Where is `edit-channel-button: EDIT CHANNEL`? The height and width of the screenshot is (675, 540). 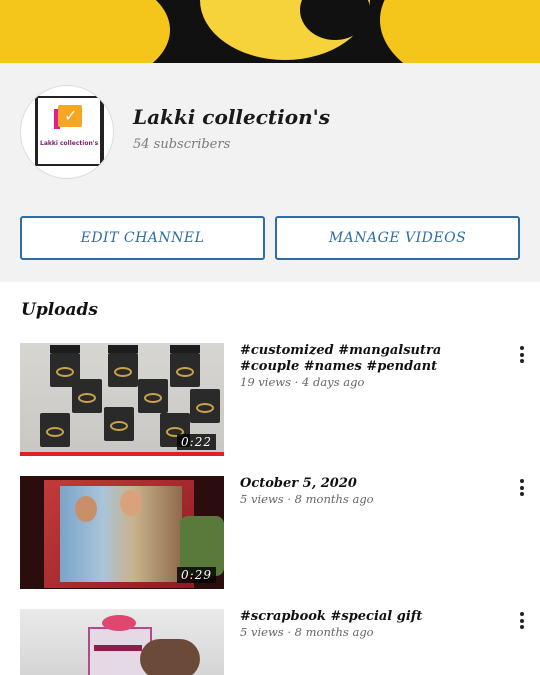 edit-channel-button: EDIT CHANNEL is located at coordinates (142, 238).